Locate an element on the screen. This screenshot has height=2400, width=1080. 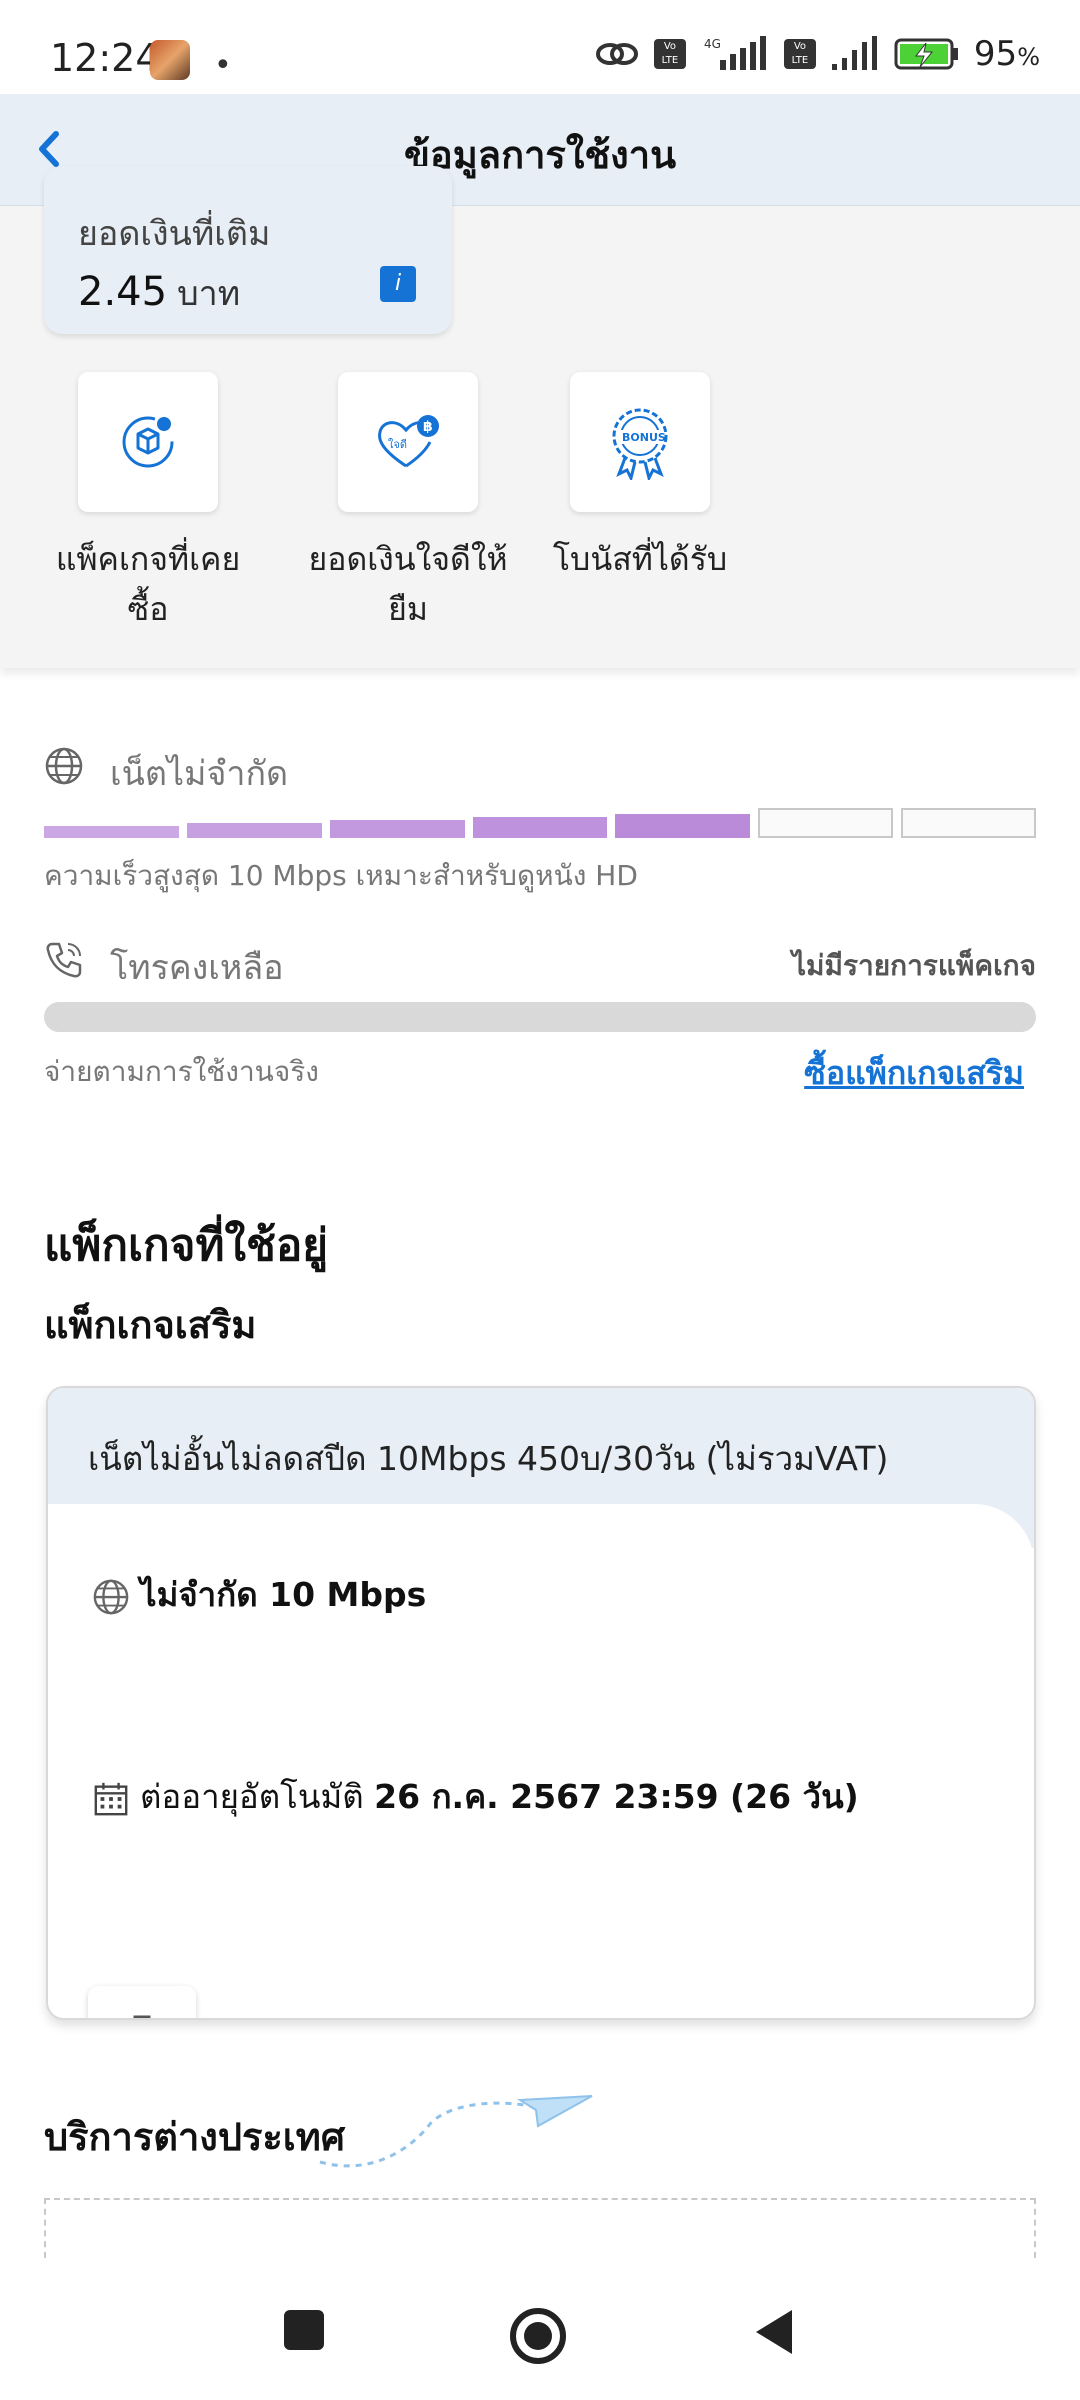
calendar-icon is located at coordinates (111, 1798).